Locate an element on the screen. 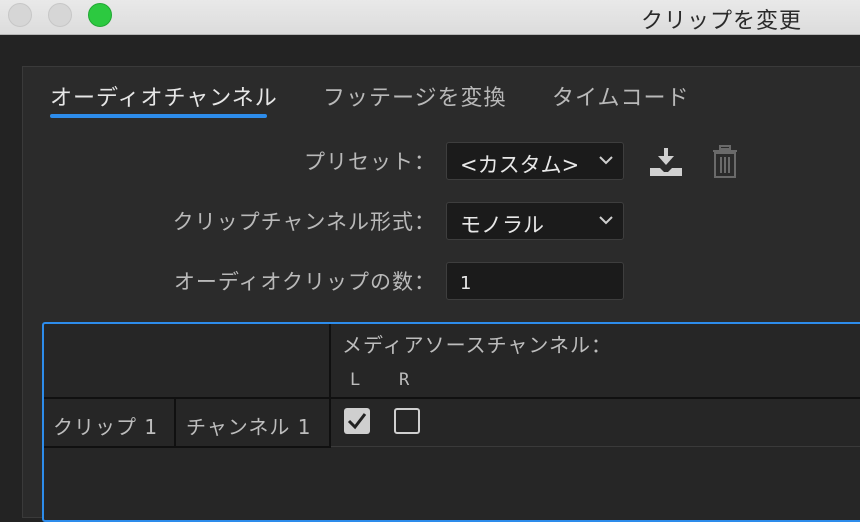 The width and height of the screenshot is (860, 522). trash-icon is located at coordinates (725, 162).